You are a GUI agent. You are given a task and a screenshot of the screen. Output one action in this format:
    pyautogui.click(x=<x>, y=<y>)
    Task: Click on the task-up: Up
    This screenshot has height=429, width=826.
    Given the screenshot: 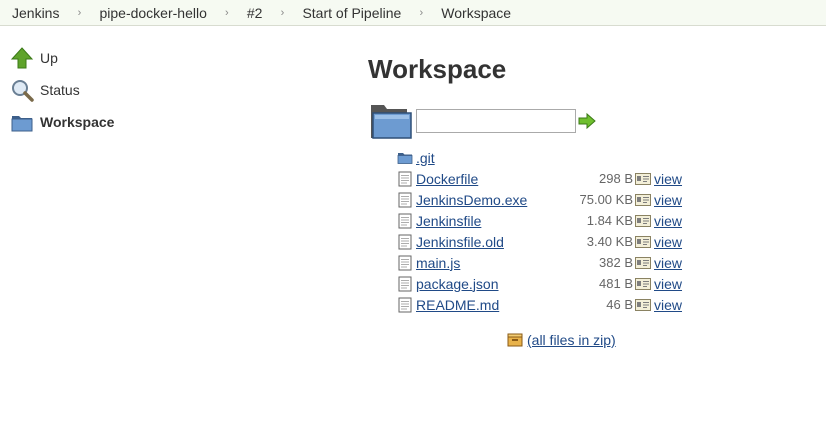 What is the action you would take?
    pyautogui.click(x=110, y=58)
    